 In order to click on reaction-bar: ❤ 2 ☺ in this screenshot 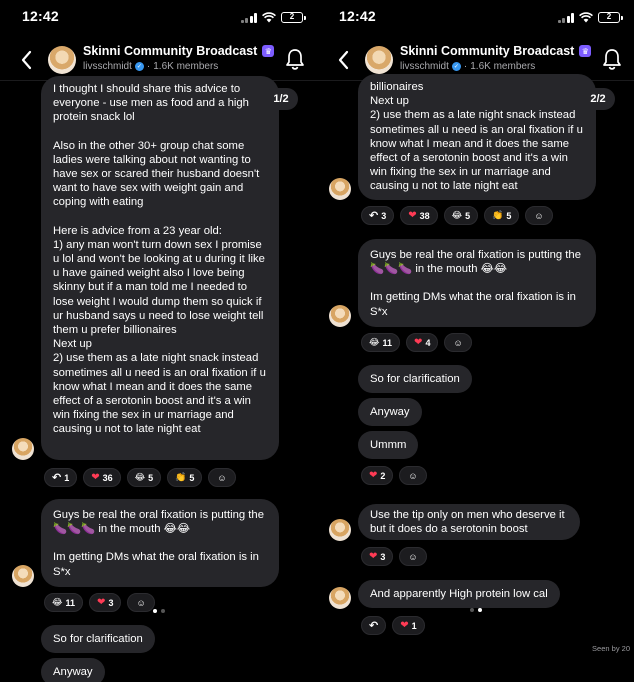, I will do `click(394, 475)`.